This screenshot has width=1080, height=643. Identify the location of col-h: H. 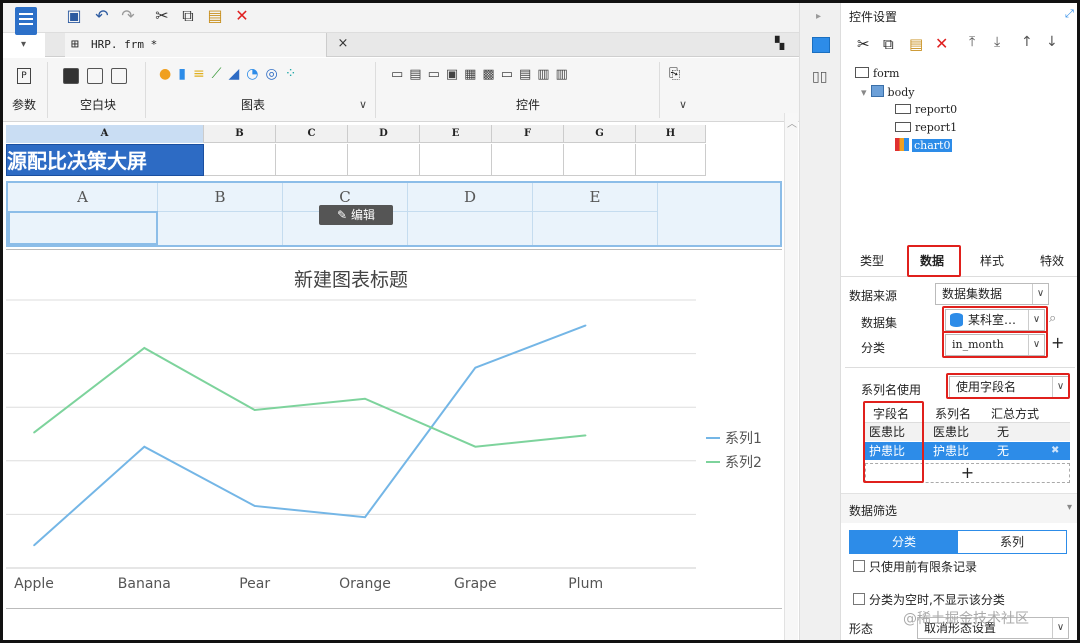
(671, 134).